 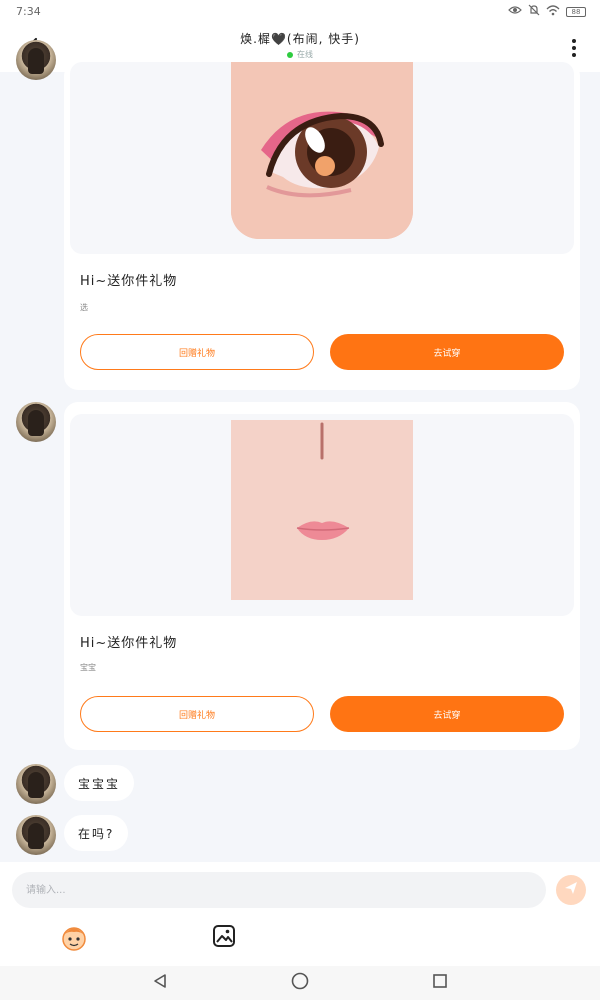 I want to click on more-options-button, so click(x=574, y=48).